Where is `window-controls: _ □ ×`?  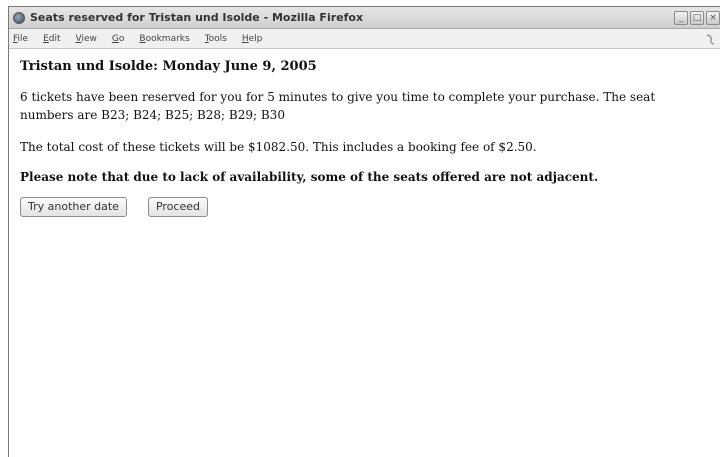 window-controls: _ □ × is located at coordinates (697, 17).